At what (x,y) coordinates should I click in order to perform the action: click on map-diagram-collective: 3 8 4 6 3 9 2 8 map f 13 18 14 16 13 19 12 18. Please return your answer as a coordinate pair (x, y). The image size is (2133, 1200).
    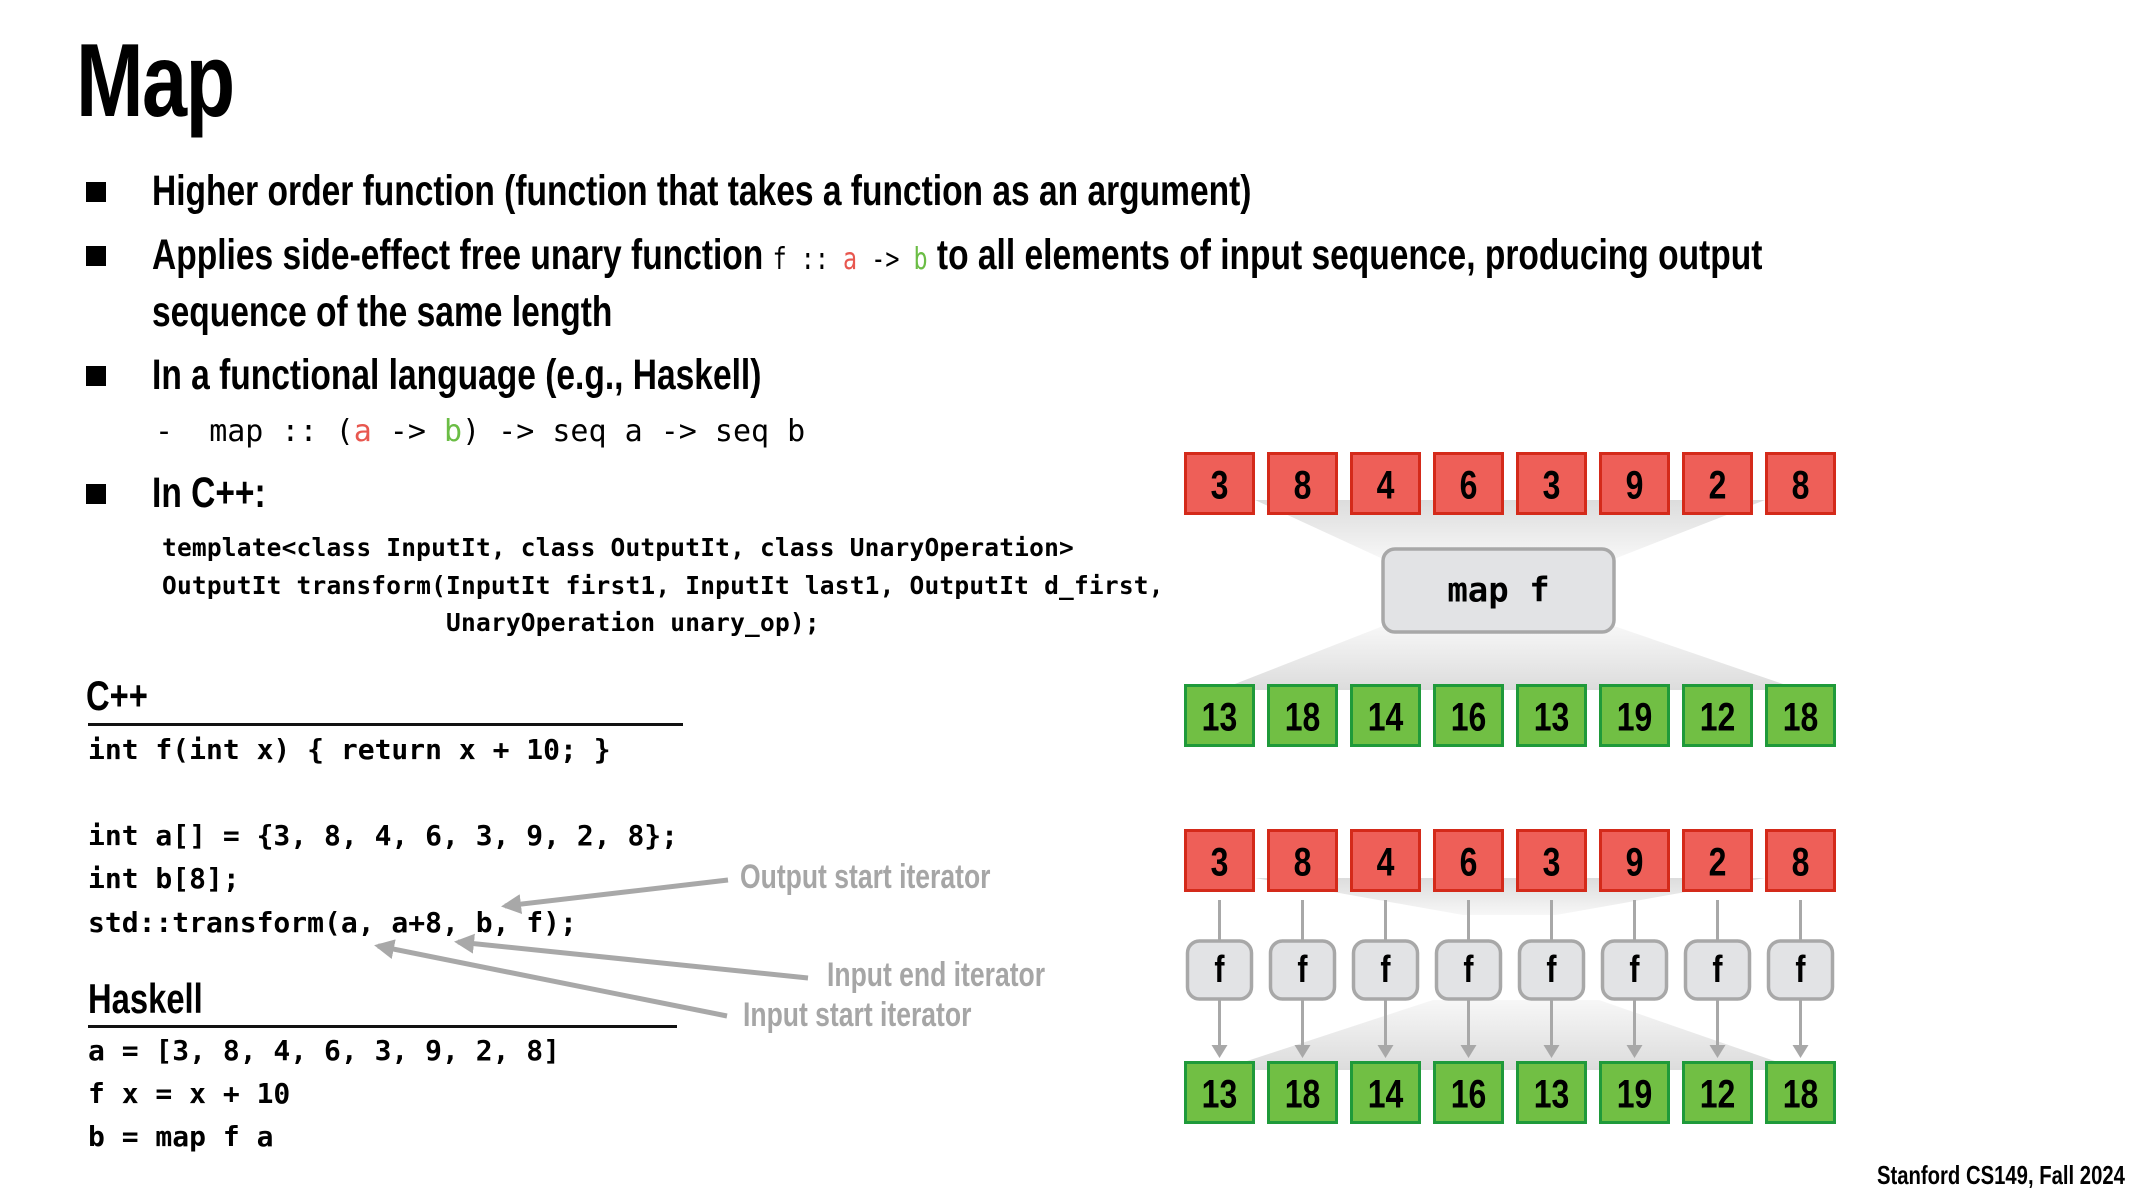
    Looking at the image, I should click on (1510, 599).